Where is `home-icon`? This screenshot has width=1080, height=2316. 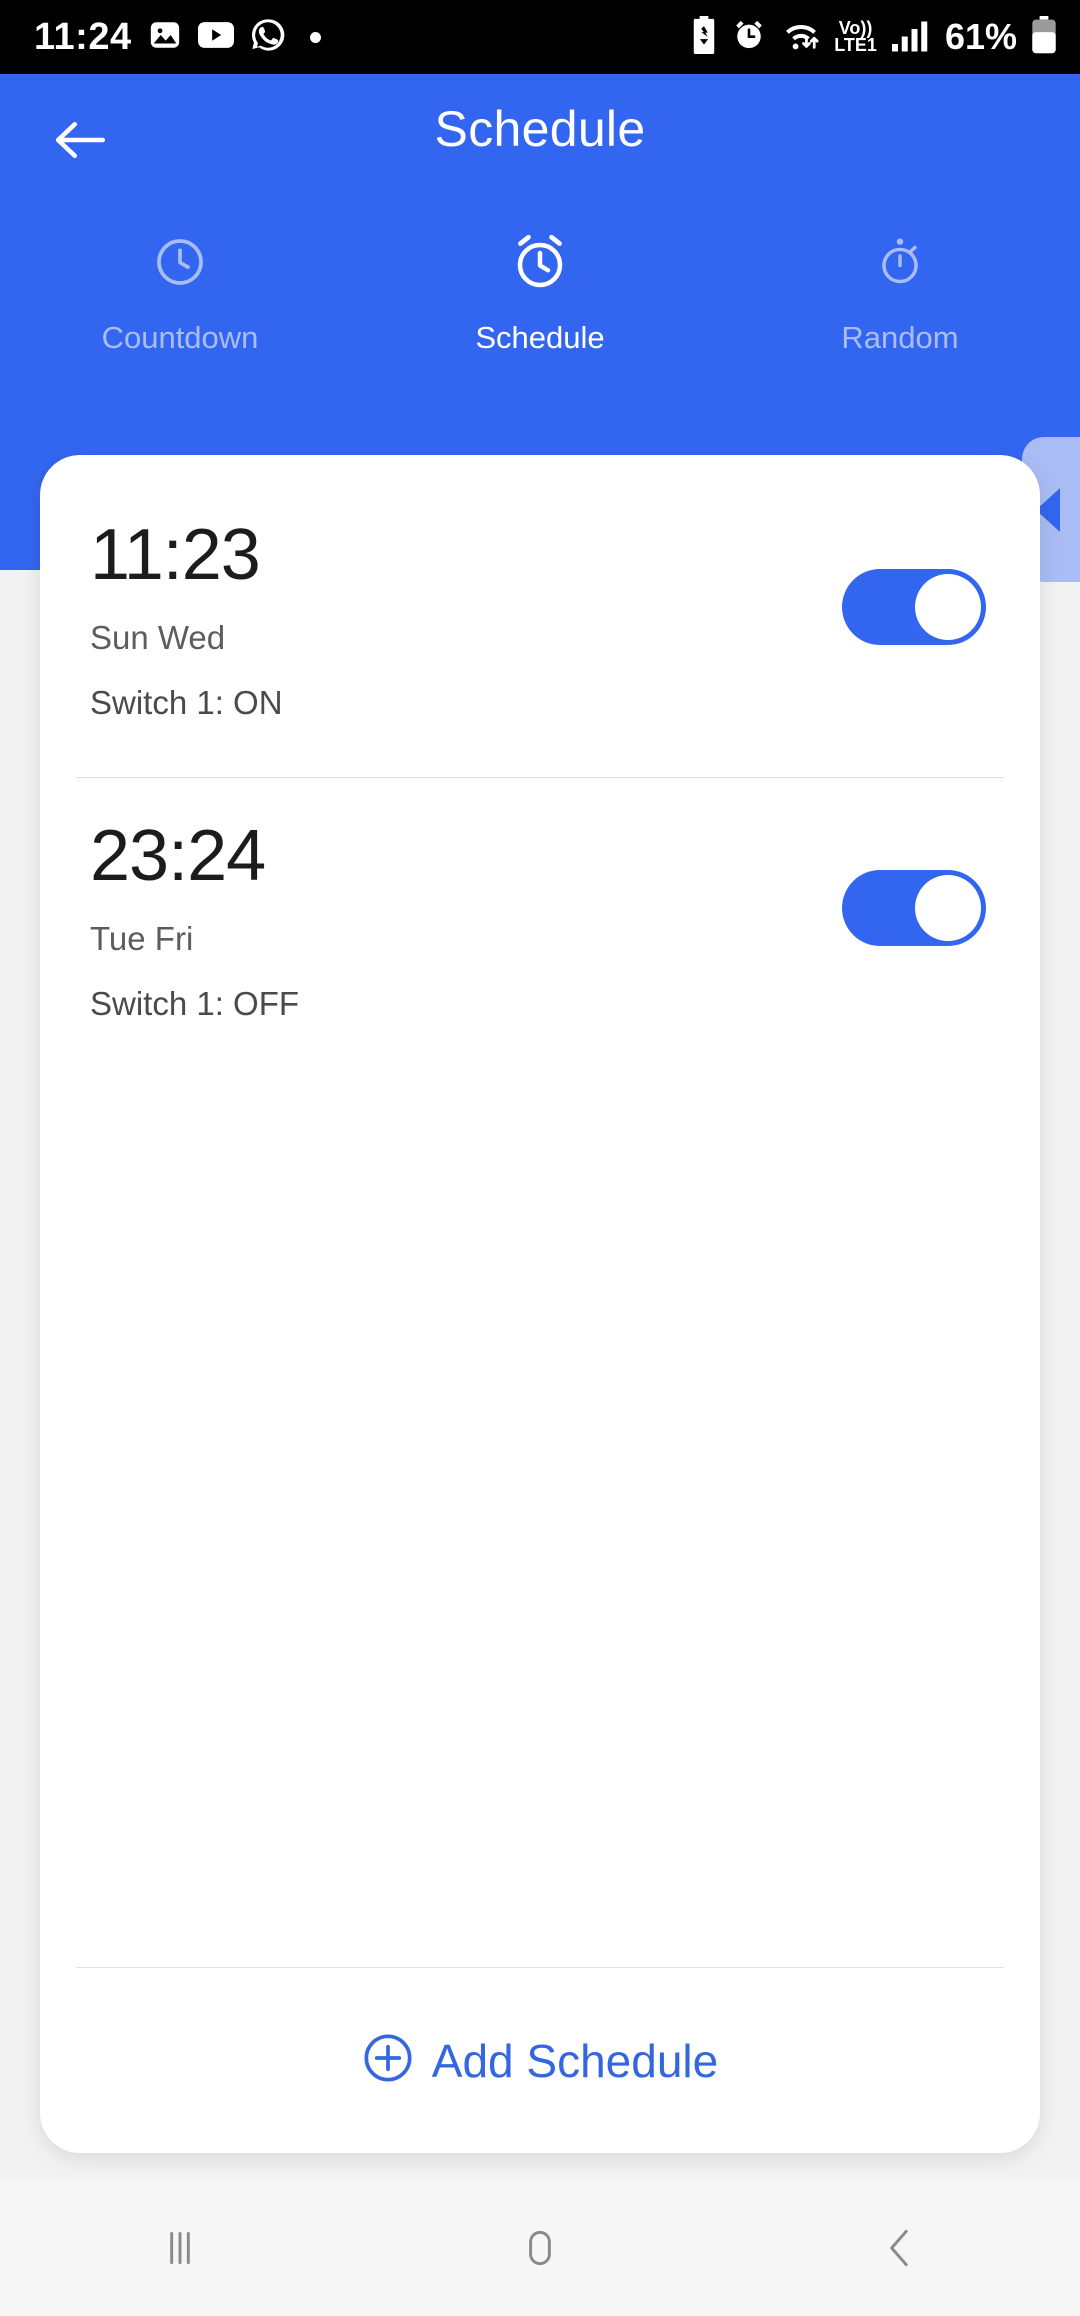
home-icon is located at coordinates (540, 2248).